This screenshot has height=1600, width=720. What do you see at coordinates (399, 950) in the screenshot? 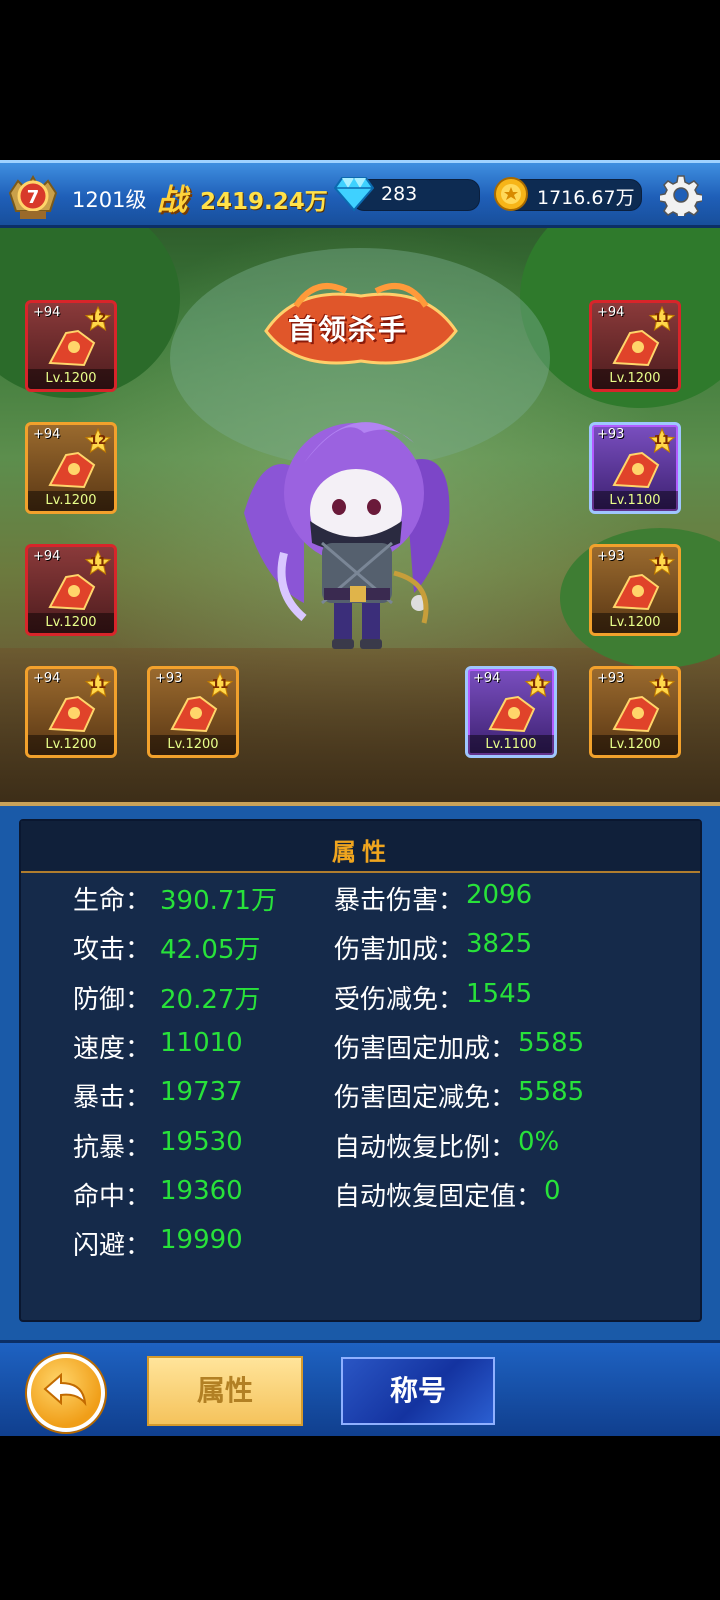
I see `stat-label: 伤害加成：` at bounding box center [399, 950].